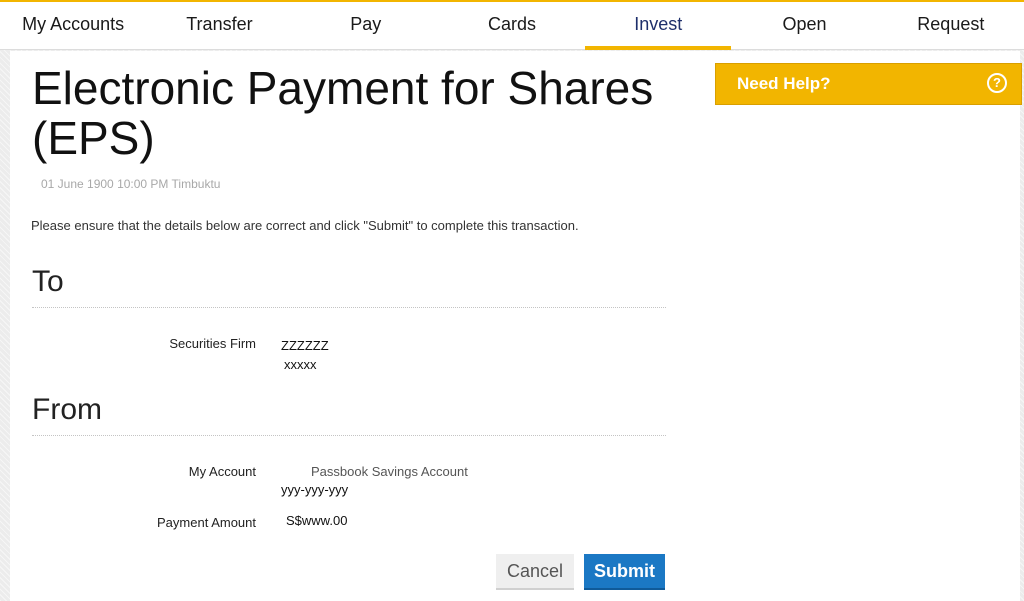 The width and height of the screenshot is (1024, 601). I want to click on nav-item-invest: Invest, so click(658, 26).